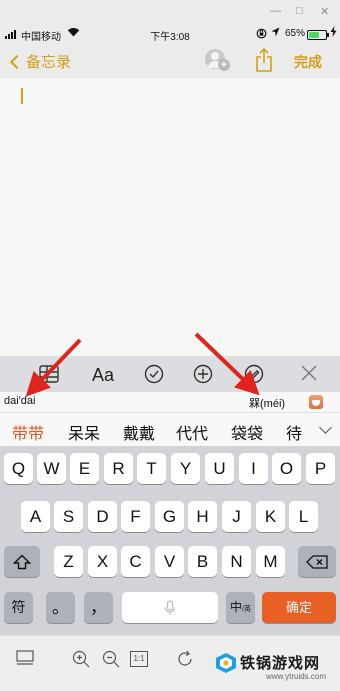  I want to click on key-t: T, so click(151, 468).